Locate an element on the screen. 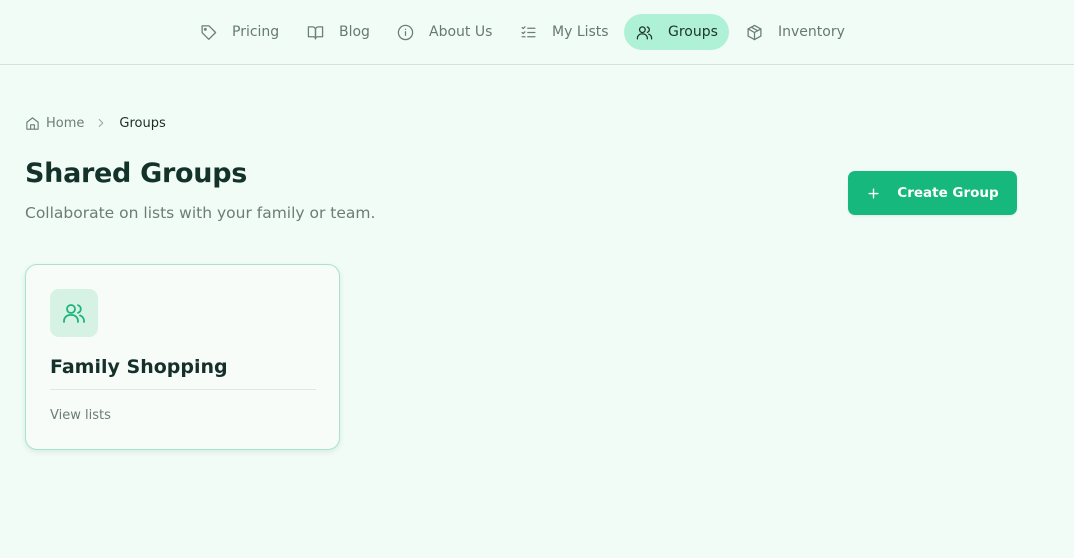 This screenshot has width=1074, height=558. page-title: Shared Groups is located at coordinates (136, 173).